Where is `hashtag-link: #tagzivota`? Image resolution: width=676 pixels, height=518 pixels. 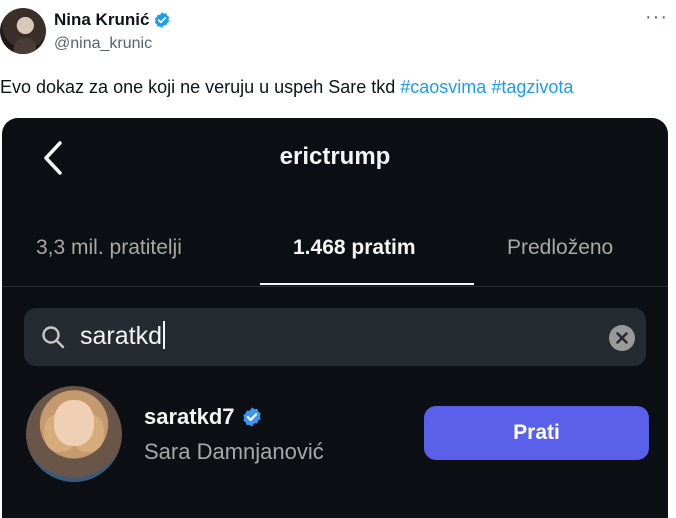
hashtag-link: #tagzivota is located at coordinates (532, 87).